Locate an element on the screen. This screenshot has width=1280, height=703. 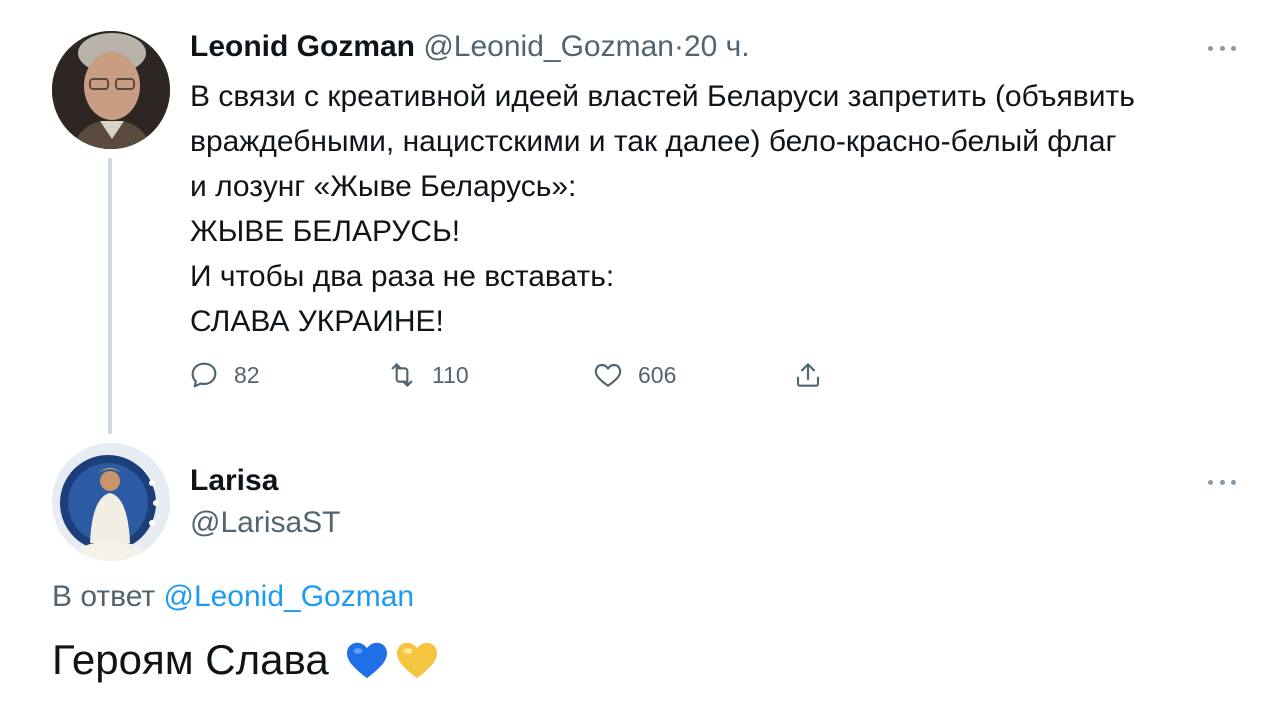
reply-target-link: @Leonid_Gozman is located at coordinates (288, 596).